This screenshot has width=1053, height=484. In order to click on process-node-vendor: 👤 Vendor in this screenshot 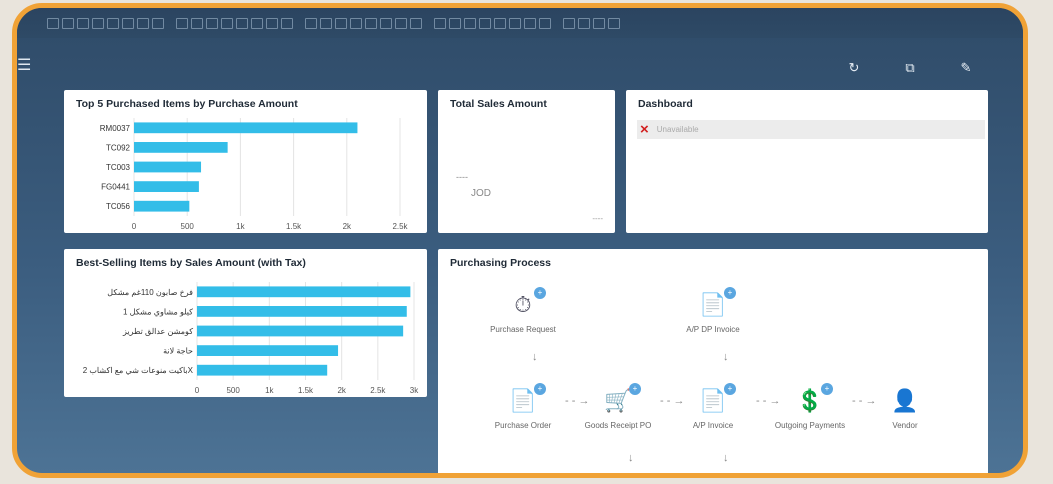, I will do `click(905, 409)`.